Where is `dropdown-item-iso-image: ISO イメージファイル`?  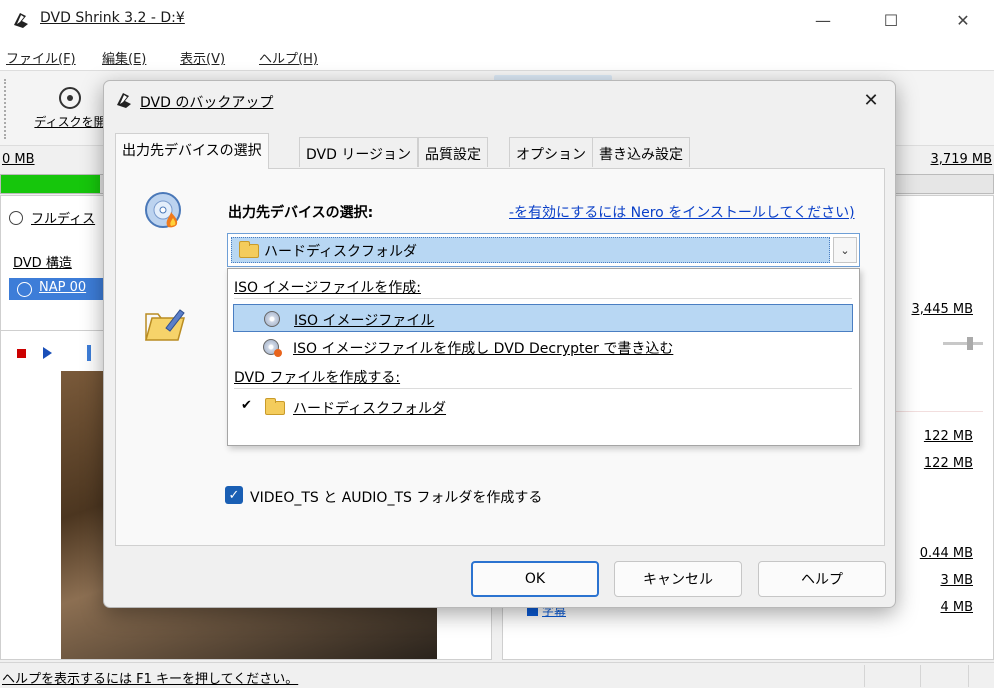
dropdown-item-iso-image: ISO イメージファイル is located at coordinates (543, 318).